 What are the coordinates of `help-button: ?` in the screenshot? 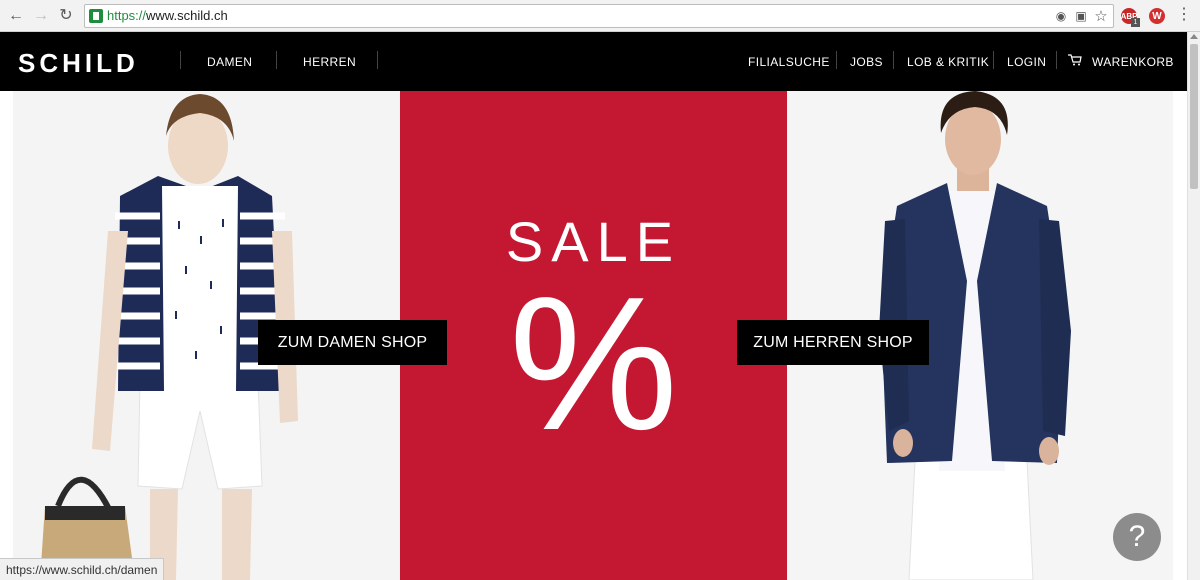 It's located at (1137, 537).